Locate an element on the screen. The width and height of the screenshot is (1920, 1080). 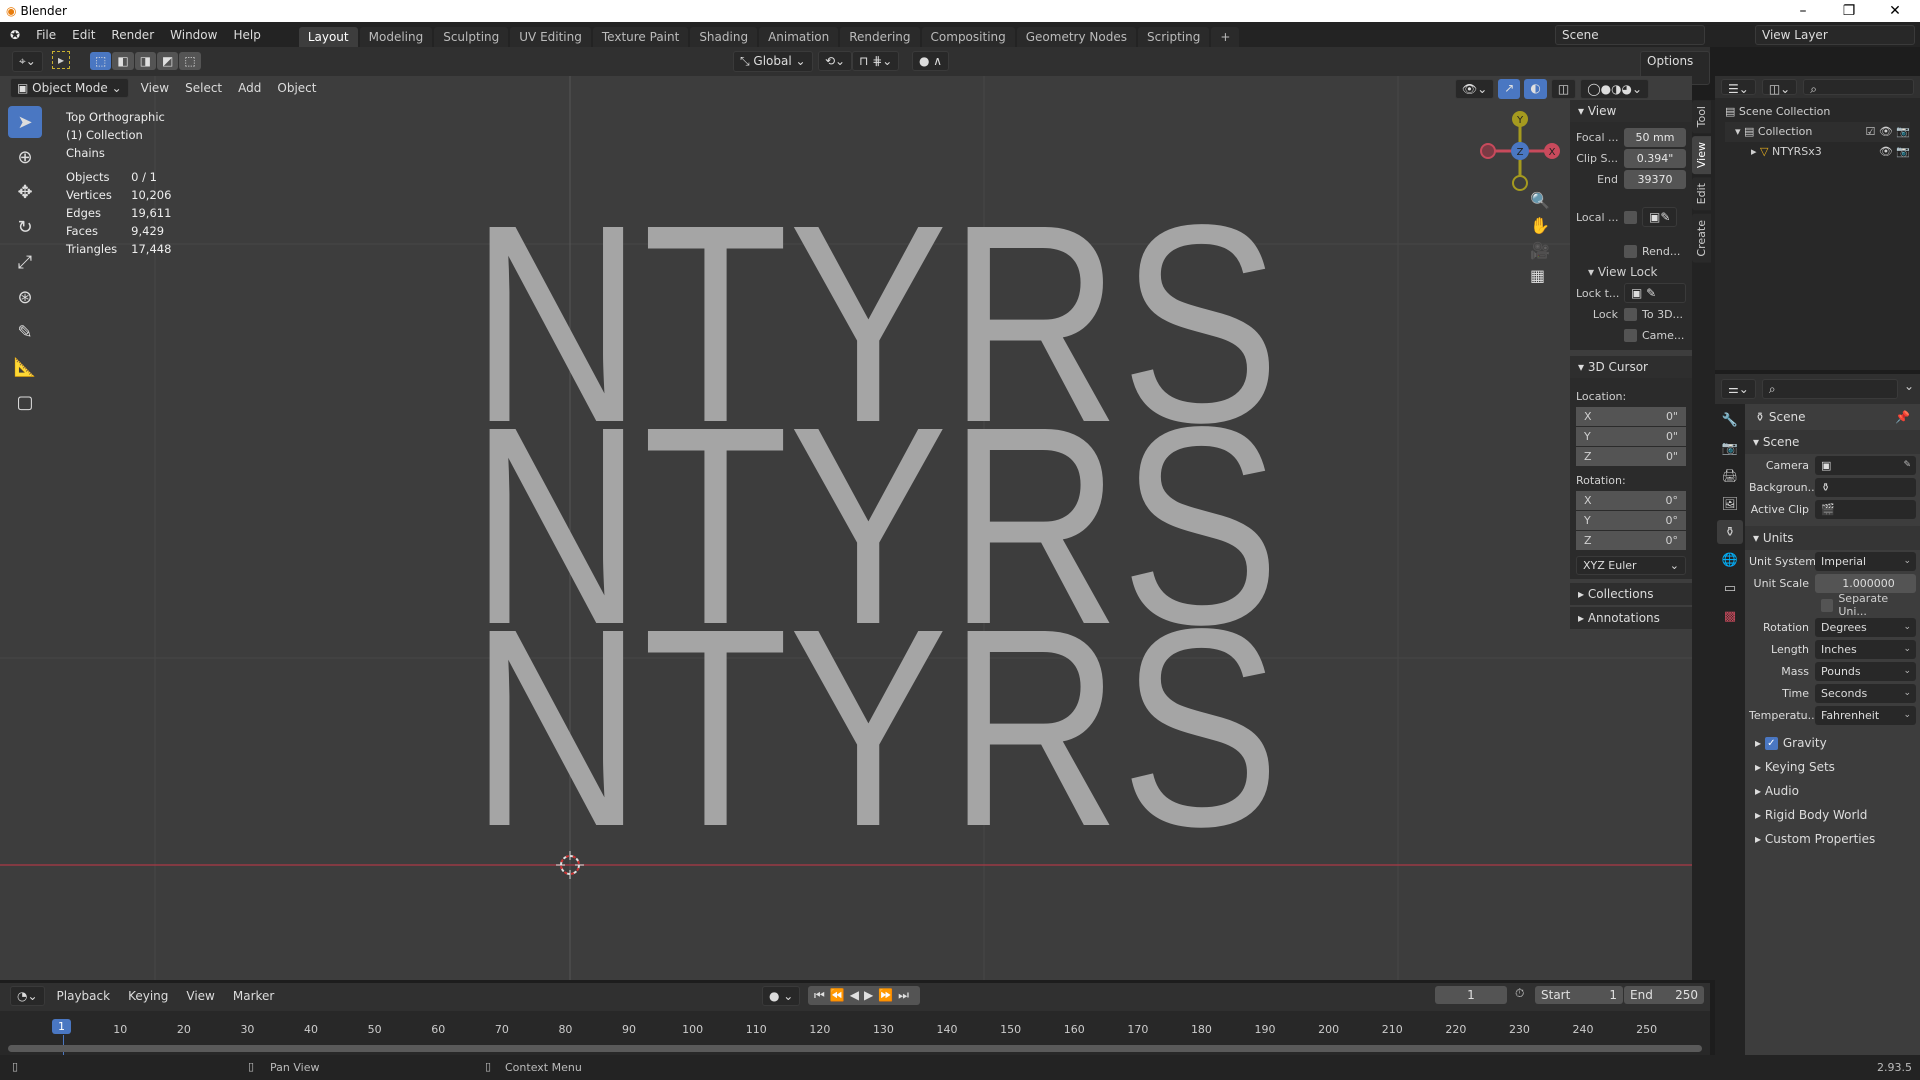
maximize-button: ❐ is located at coordinates (1849, 11).